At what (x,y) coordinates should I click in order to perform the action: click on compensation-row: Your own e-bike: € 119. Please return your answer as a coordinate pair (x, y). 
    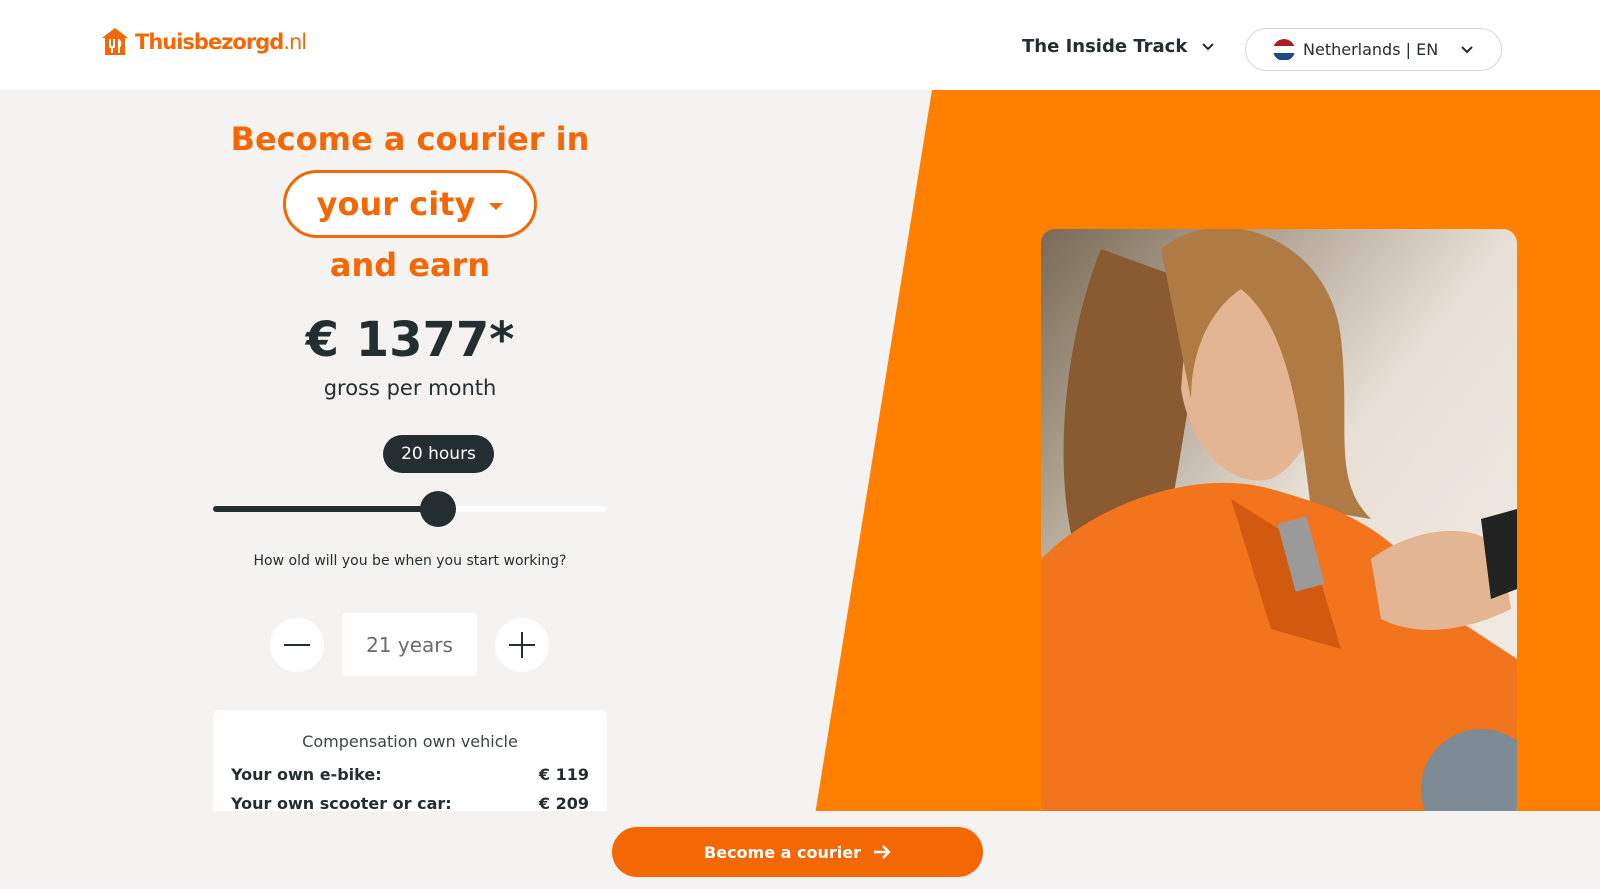
    Looking at the image, I should click on (410, 774).